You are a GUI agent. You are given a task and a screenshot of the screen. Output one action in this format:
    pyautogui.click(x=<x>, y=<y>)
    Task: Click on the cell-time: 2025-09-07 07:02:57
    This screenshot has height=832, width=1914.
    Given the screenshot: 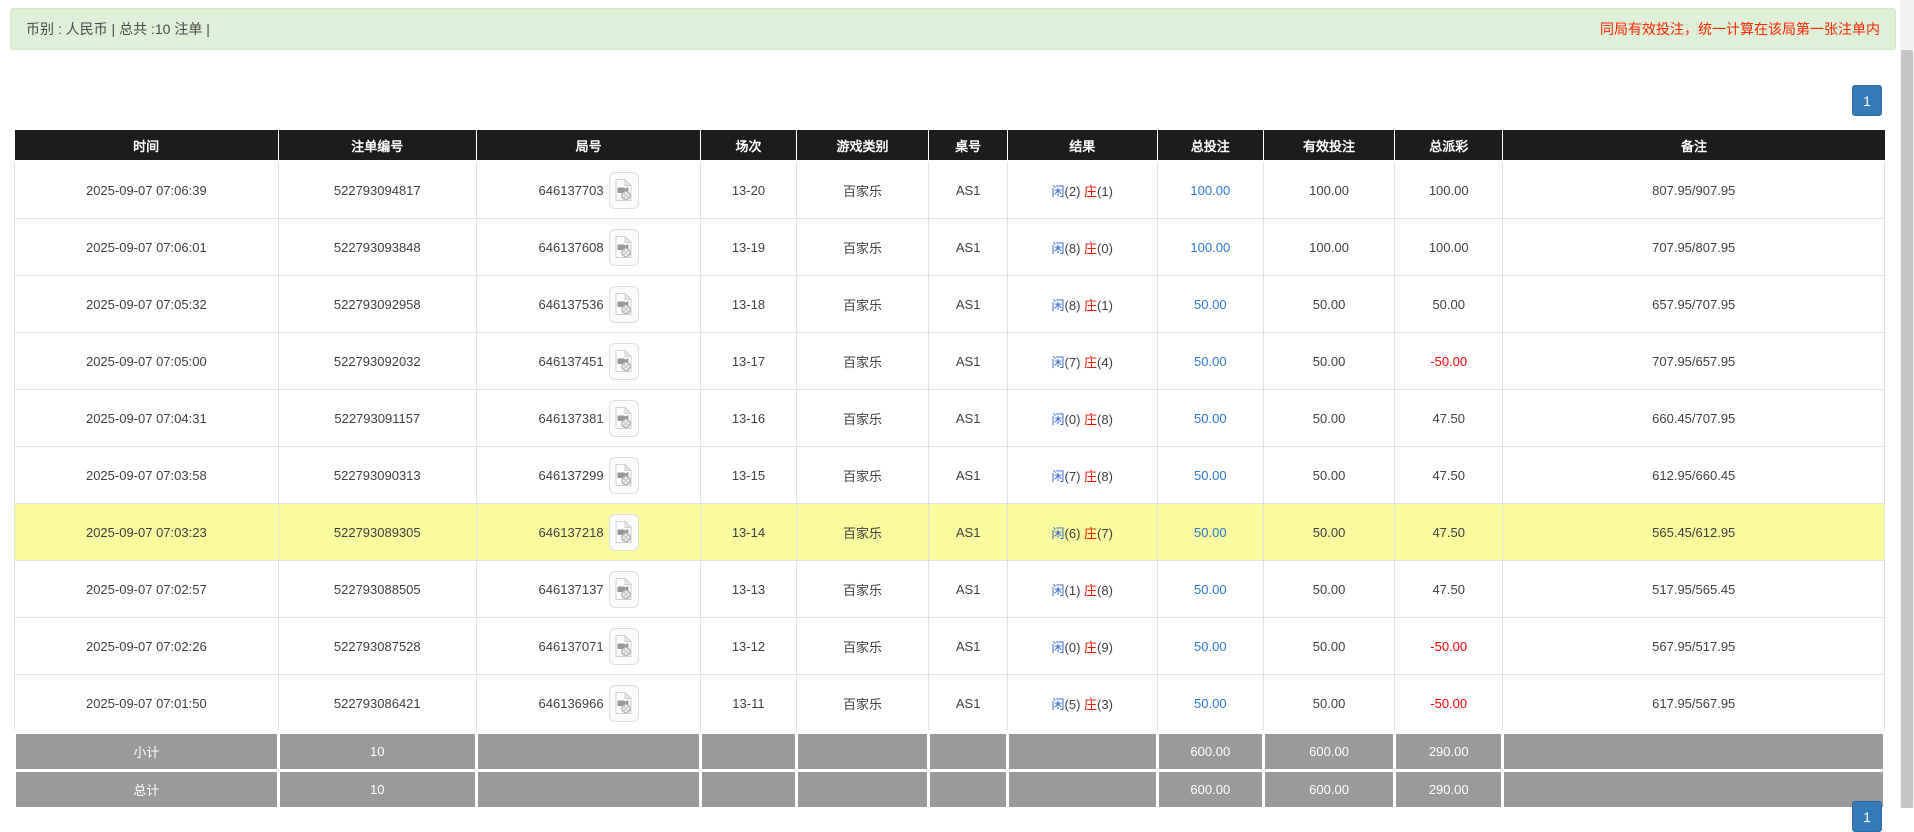 What is the action you would take?
    pyautogui.click(x=146, y=589)
    